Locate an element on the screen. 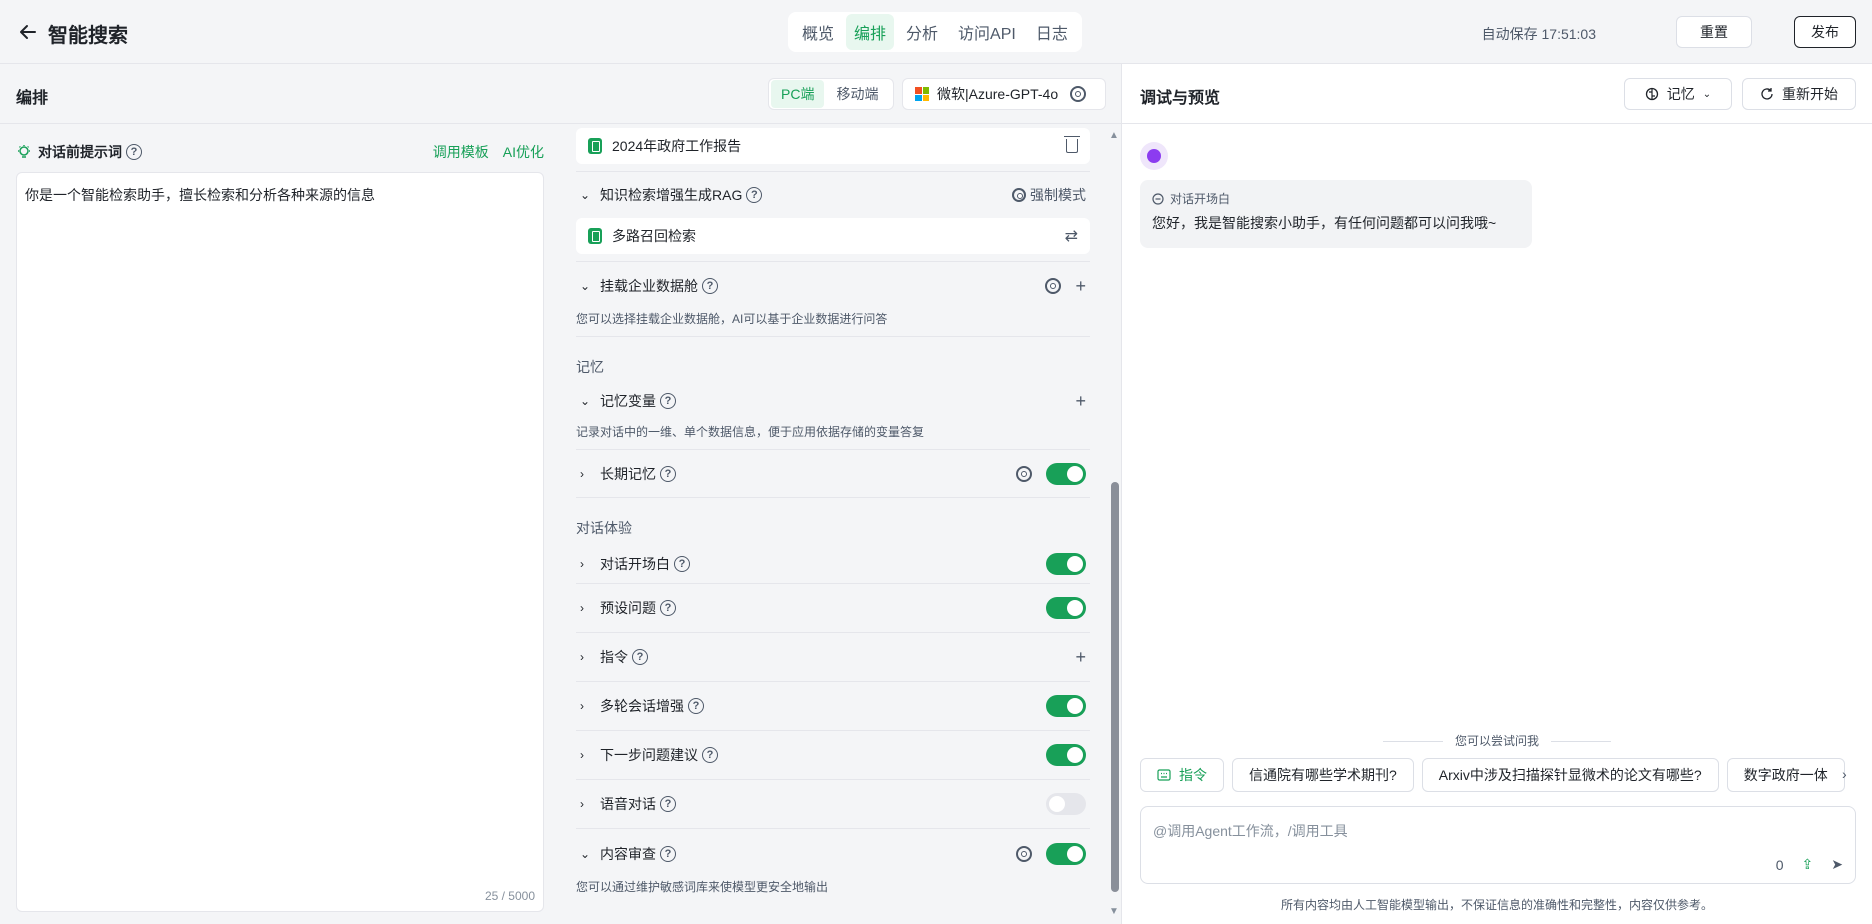 This screenshot has width=1872, height=924. tab-logs: 日志 is located at coordinates (1052, 32).